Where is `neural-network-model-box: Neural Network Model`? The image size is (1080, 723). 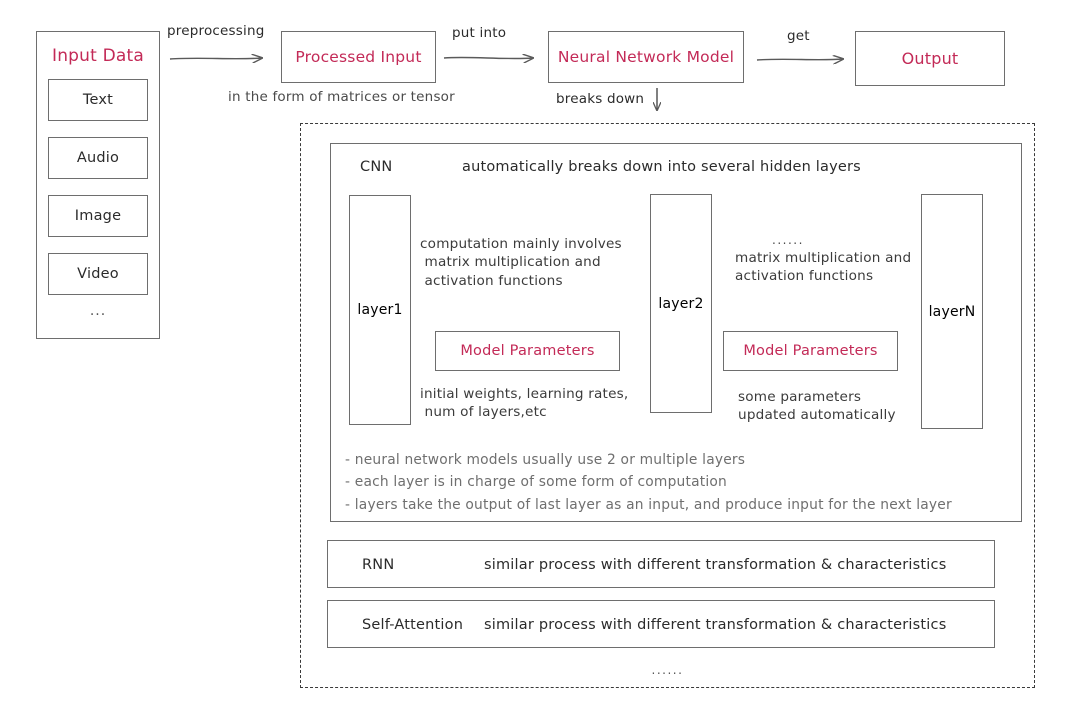 neural-network-model-box: Neural Network Model is located at coordinates (646, 57).